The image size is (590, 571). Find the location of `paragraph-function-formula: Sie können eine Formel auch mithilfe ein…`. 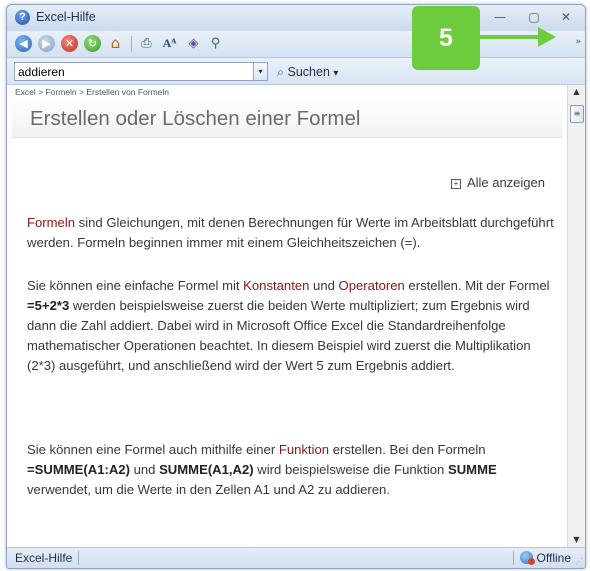

paragraph-function-formula: Sie können eine Formel auch mithilfe ein… is located at coordinates (294, 470).